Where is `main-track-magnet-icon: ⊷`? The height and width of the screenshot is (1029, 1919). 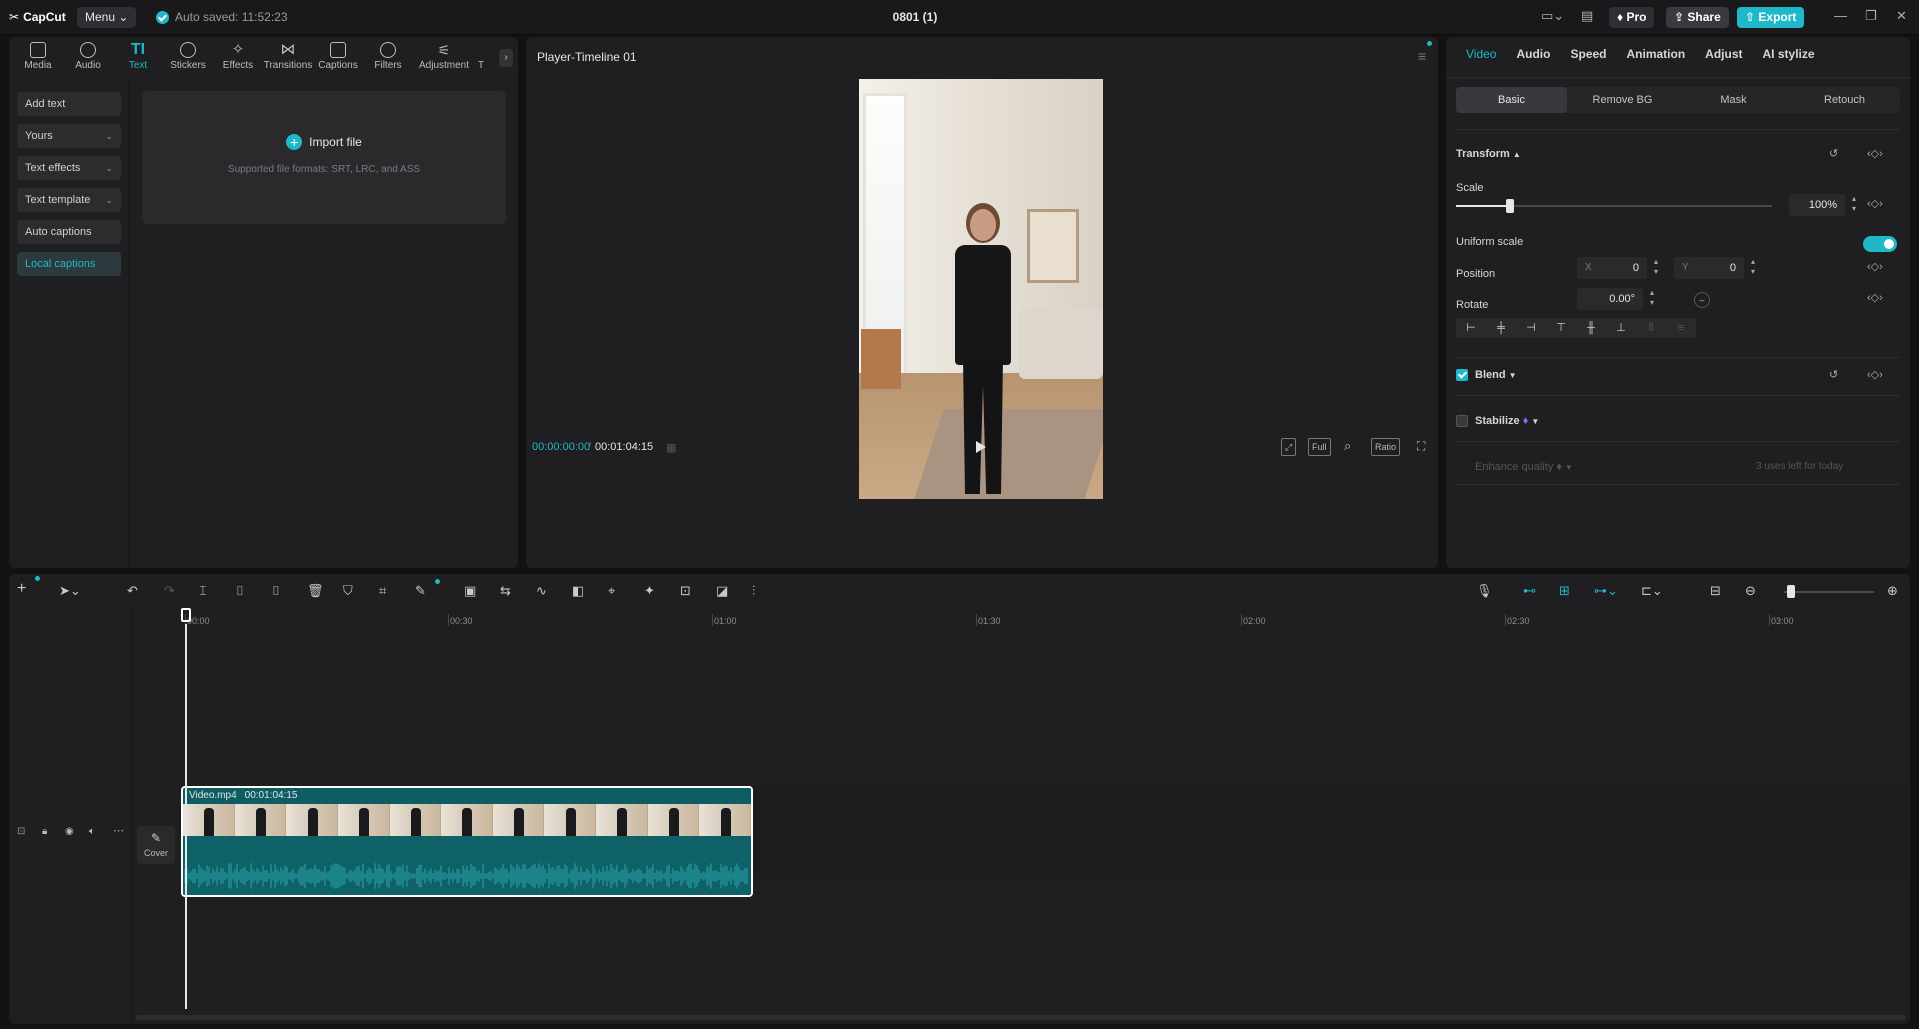
main-track-magnet-icon: ⊷ is located at coordinates (1529, 591).